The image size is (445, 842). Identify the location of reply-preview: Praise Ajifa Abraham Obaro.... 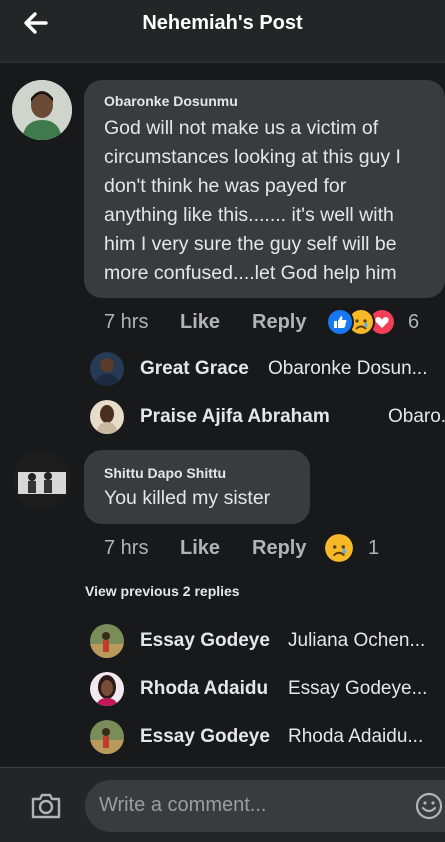
(267, 416).